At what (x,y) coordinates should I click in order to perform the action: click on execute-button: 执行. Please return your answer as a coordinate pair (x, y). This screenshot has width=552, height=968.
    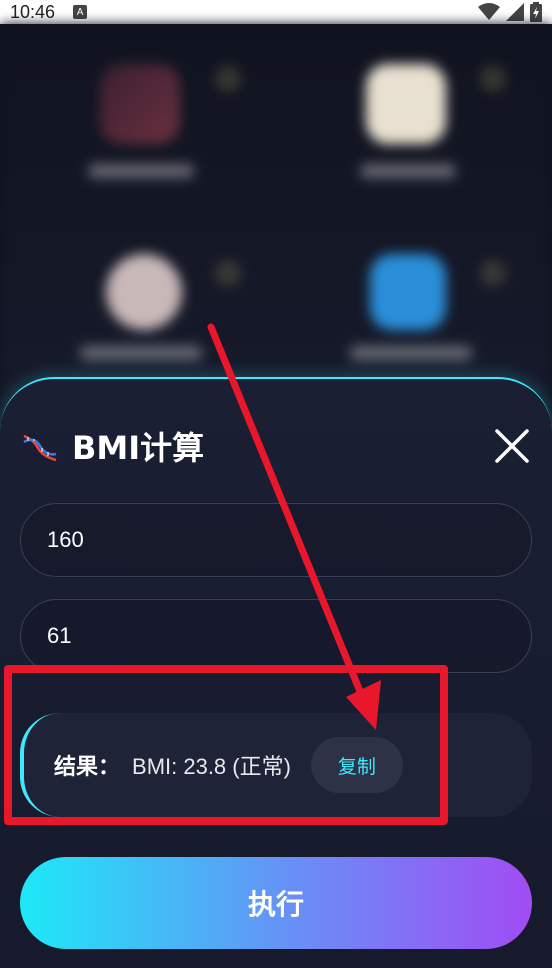
    Looking at the image, I should click on (276, 903).